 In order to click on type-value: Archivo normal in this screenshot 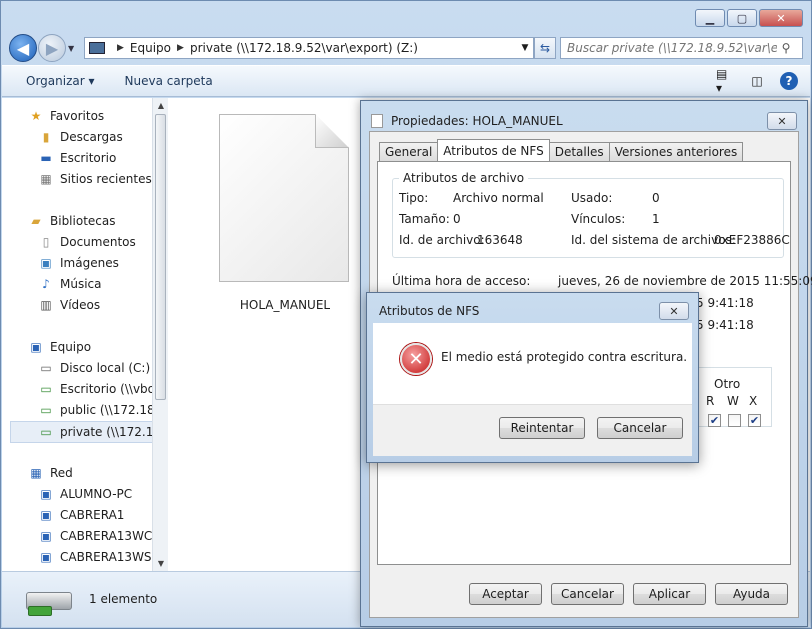, I will do `click(498, 198)`.